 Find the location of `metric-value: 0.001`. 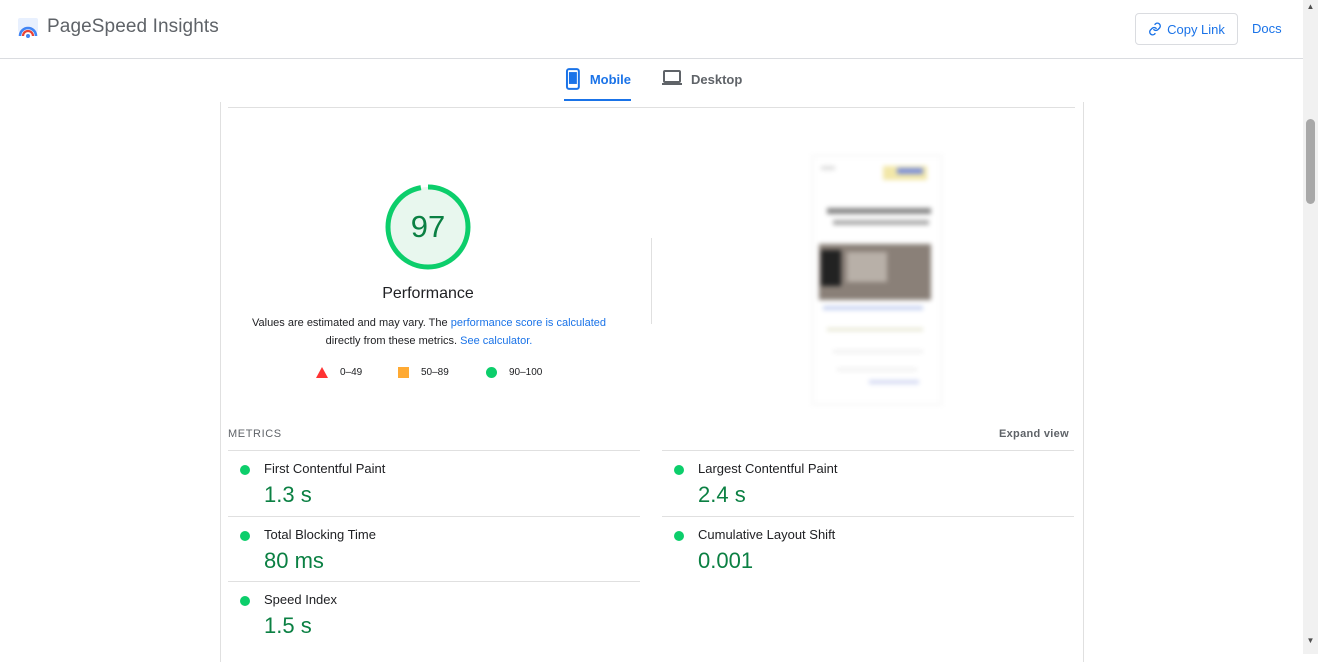

metric-value: 0.001 is located at coordinates (726, 560).